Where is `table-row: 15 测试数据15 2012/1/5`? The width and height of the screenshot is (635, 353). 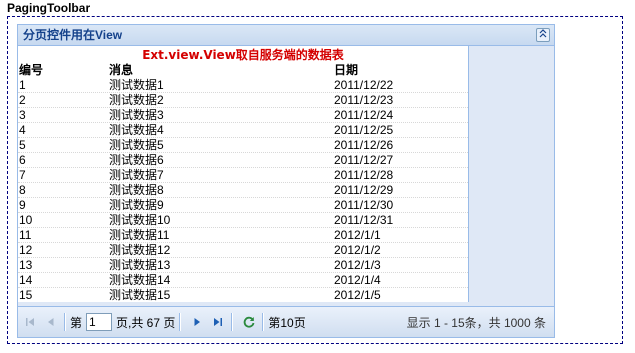 table-row: 15 测试数据15 2012/1/5 is located at coordinates (243, 295).